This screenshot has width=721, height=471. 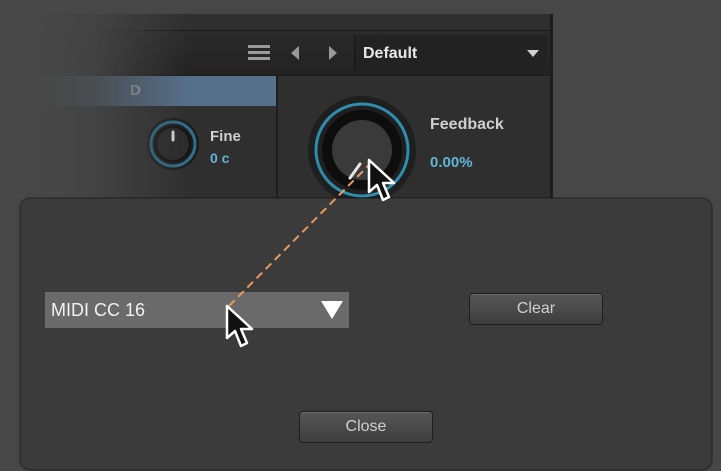 What do you see at coordinates (197, 310) in the screenshot?
I see `midi-cc-dropdown: MIDI CC 16` at bounding box center [197, 310].